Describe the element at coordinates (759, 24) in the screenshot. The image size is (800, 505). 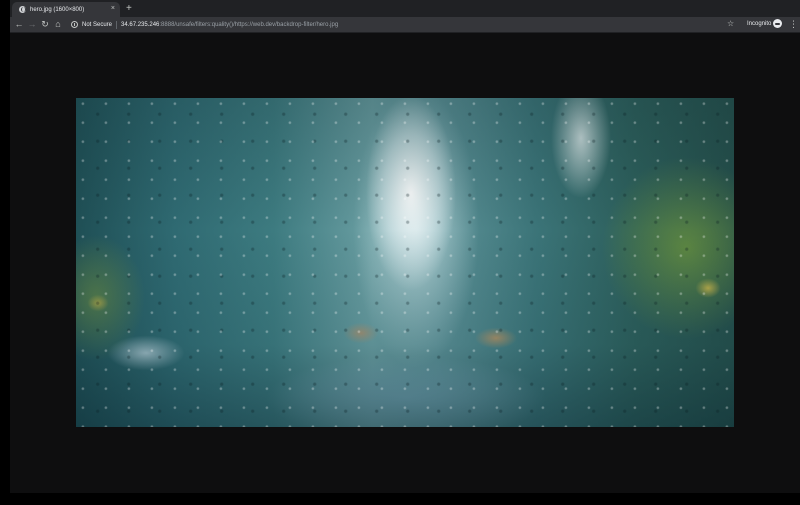
I see `incognito-label: Incognito` at that location.